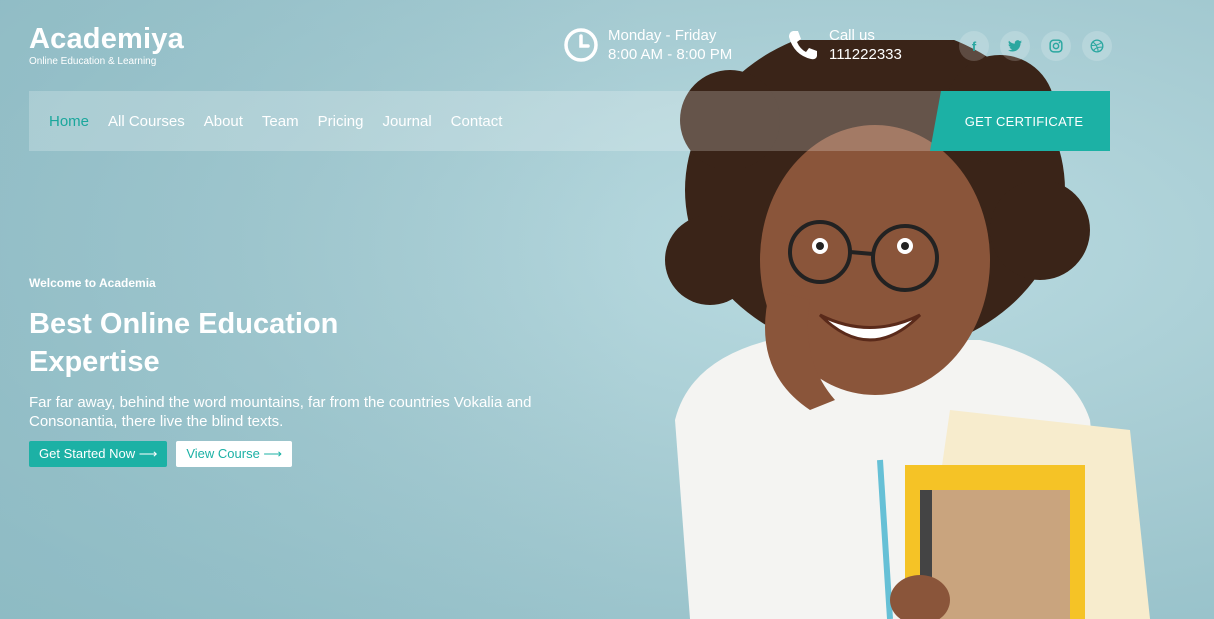  Describe the element at coordinates (234, 454) in the screenshot. I see `view-course-button: View Course ⟶` at that location.